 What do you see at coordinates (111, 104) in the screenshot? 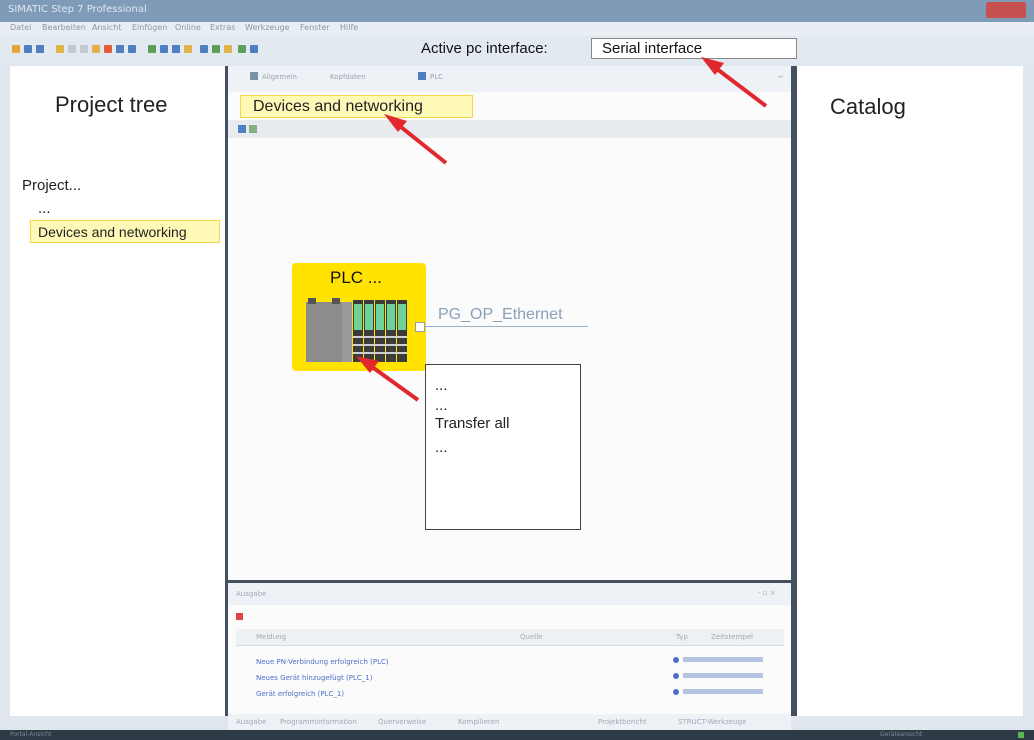
I see `project-tree-title: Project tree` at bounding box center [111, 104].